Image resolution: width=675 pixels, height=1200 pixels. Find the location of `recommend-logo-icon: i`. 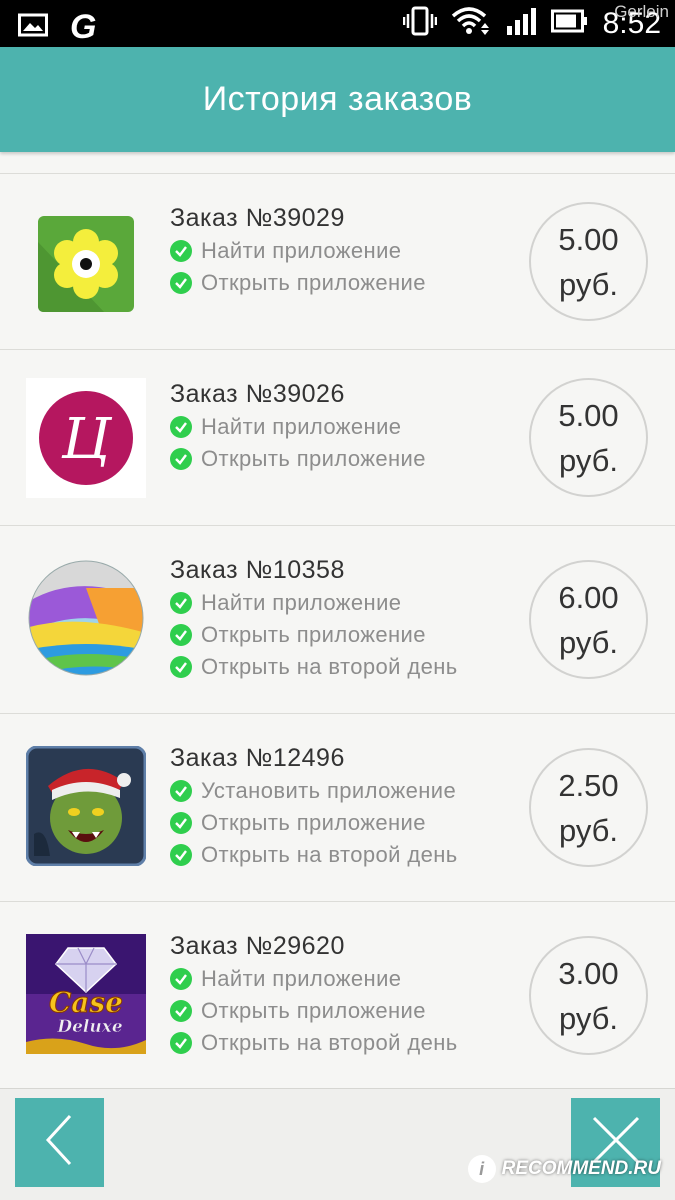

recommend-logo-icon: i is located at coordinates (481, 1169).